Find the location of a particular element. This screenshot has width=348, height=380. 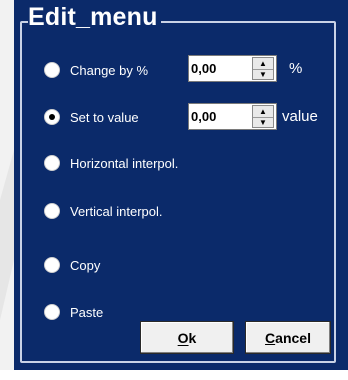

cancel-button-label: Cancel is located at coordinates (288, 337).